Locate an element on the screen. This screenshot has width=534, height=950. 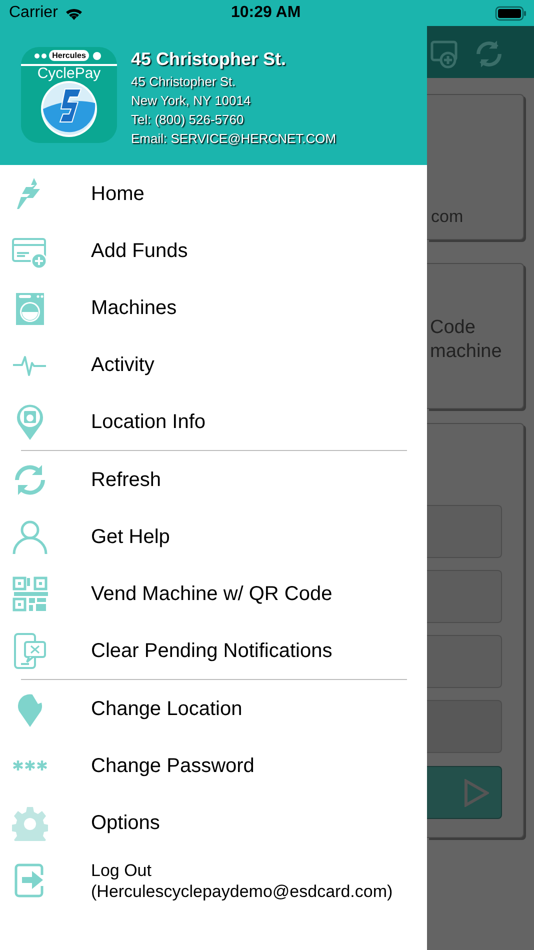
asterisks-icon is located at coordinates (30, 765).